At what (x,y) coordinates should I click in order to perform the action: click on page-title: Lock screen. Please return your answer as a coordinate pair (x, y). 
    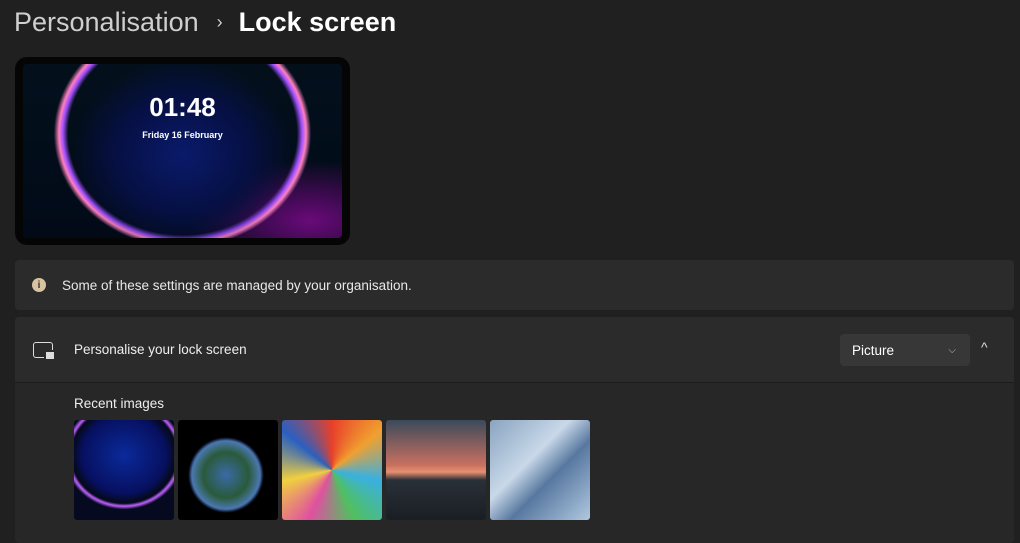
    Looking at the image, I should click on (317, 21).